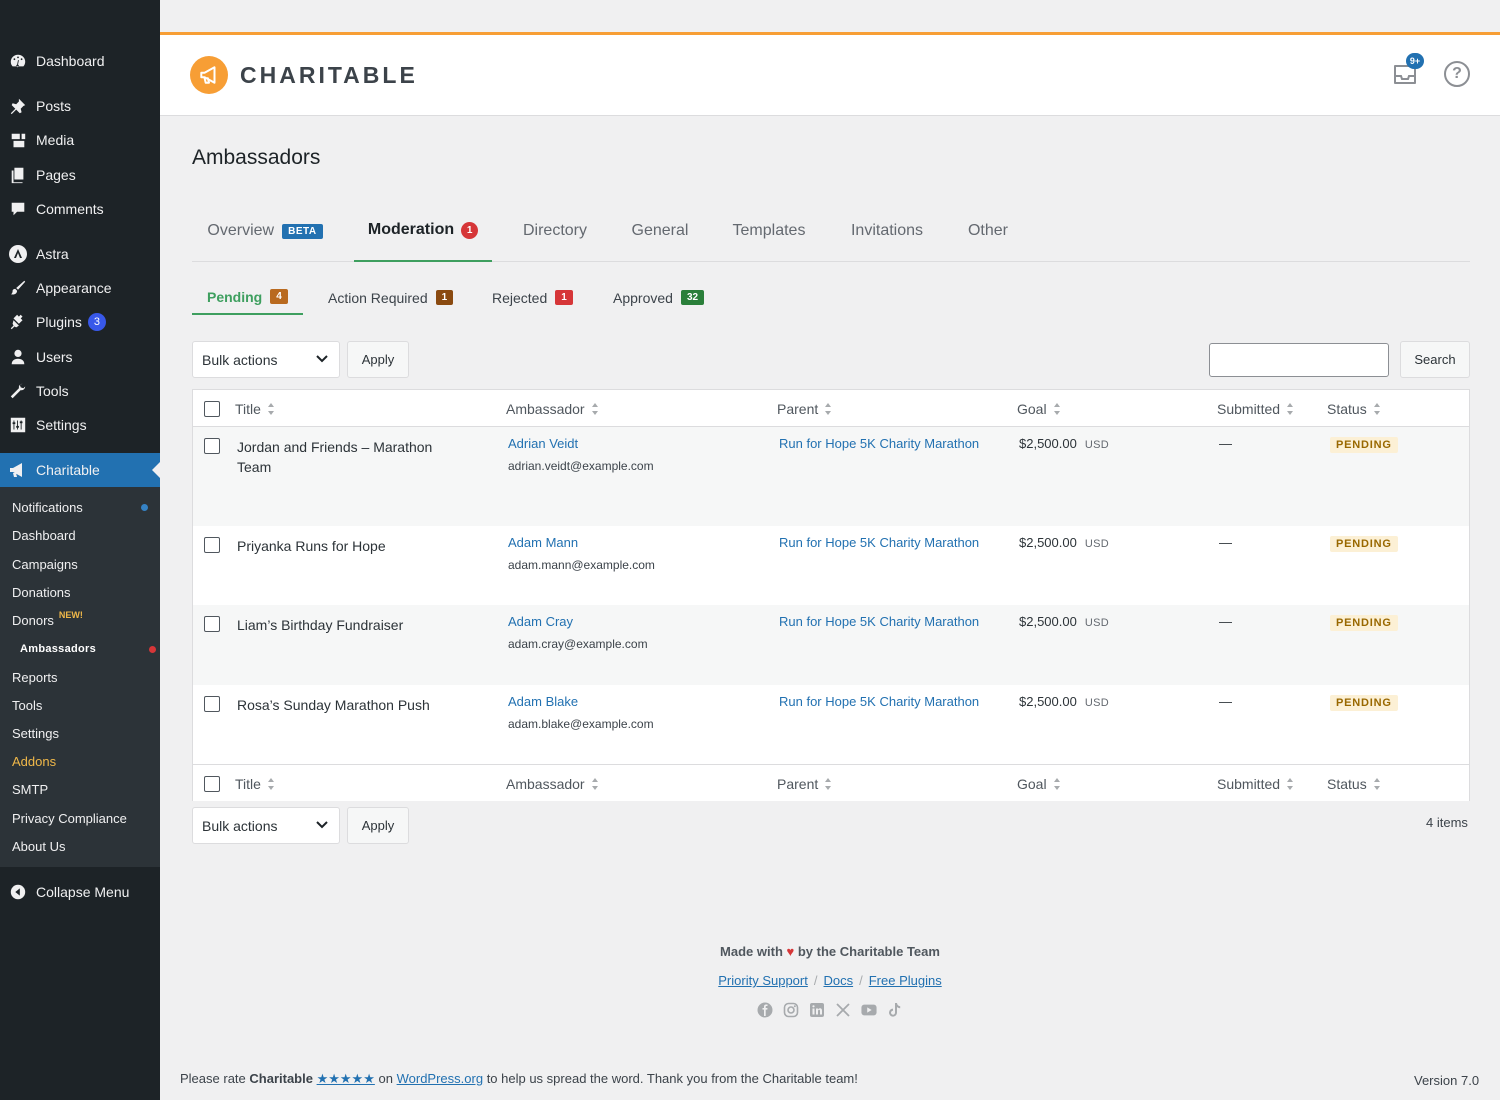 This screenshot has width=1500, height=1100. What do you see at coordinates (80, 425) in the screenshot?
I see `menu-settings: Settings` at bounding box center [80, 425].